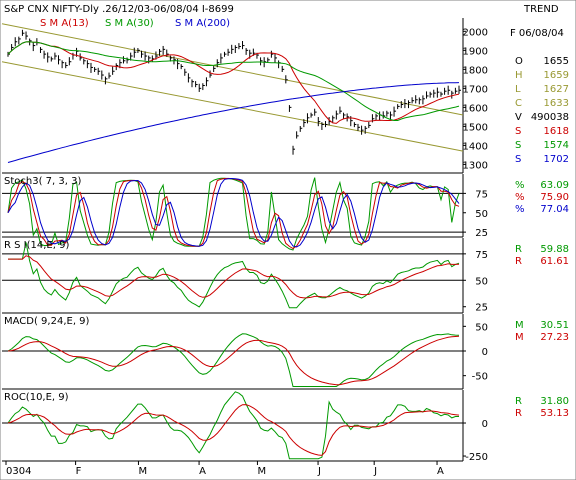  What do you see at coordinates (554, 185) in the screenshot?
I see `legend-value: 63.09` at bounding box center [554, 185].